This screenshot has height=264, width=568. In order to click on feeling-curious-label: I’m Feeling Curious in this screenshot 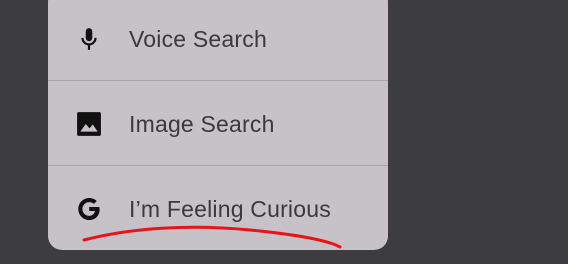, I will do `click(230, 208)`.